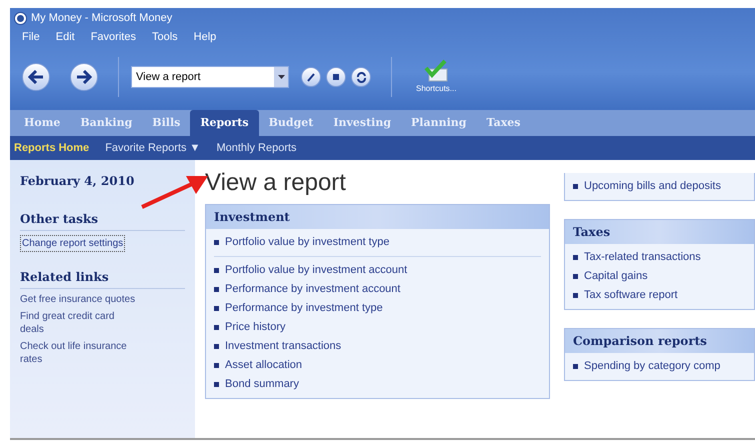 This screenshot has height=447, width=755. Describe the element at coordinates (73, 243) in the screenshot. I see `task-link: Change report settings` at that location.